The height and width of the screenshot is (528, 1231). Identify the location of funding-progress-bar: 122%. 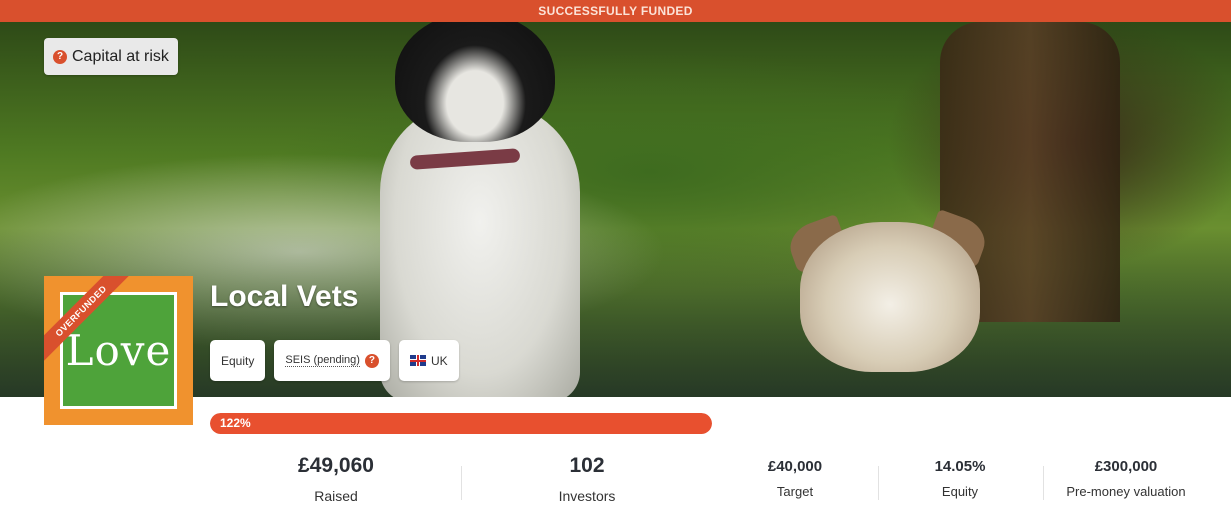
(461, 423).